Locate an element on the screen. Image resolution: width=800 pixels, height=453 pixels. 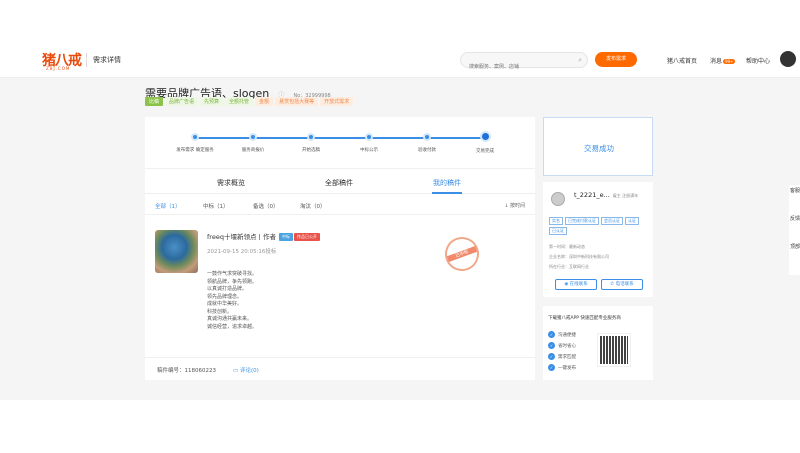
nav-messages-link: 消息 99+ is located at coordinates (723, 60).